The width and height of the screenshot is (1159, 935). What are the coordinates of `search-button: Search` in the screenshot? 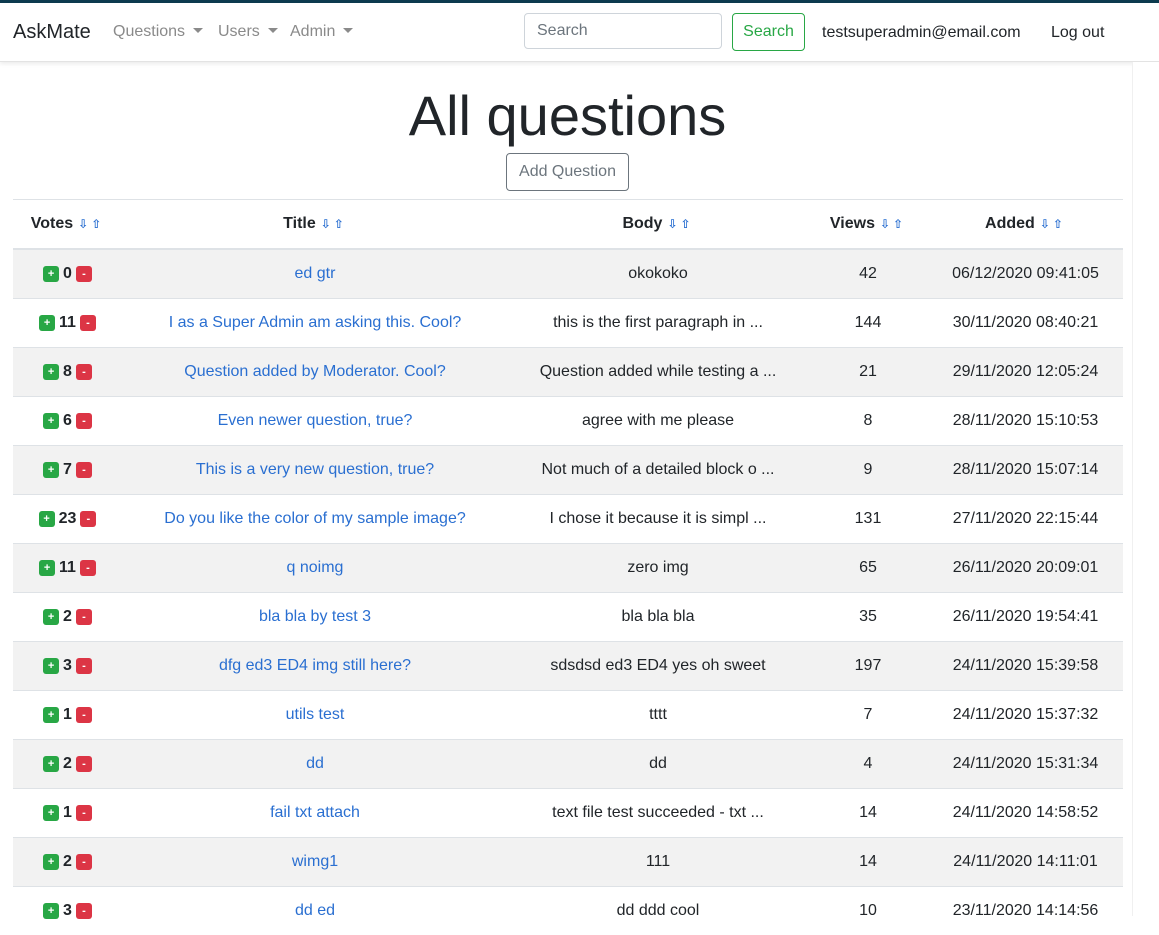 It's located at (768, 32).